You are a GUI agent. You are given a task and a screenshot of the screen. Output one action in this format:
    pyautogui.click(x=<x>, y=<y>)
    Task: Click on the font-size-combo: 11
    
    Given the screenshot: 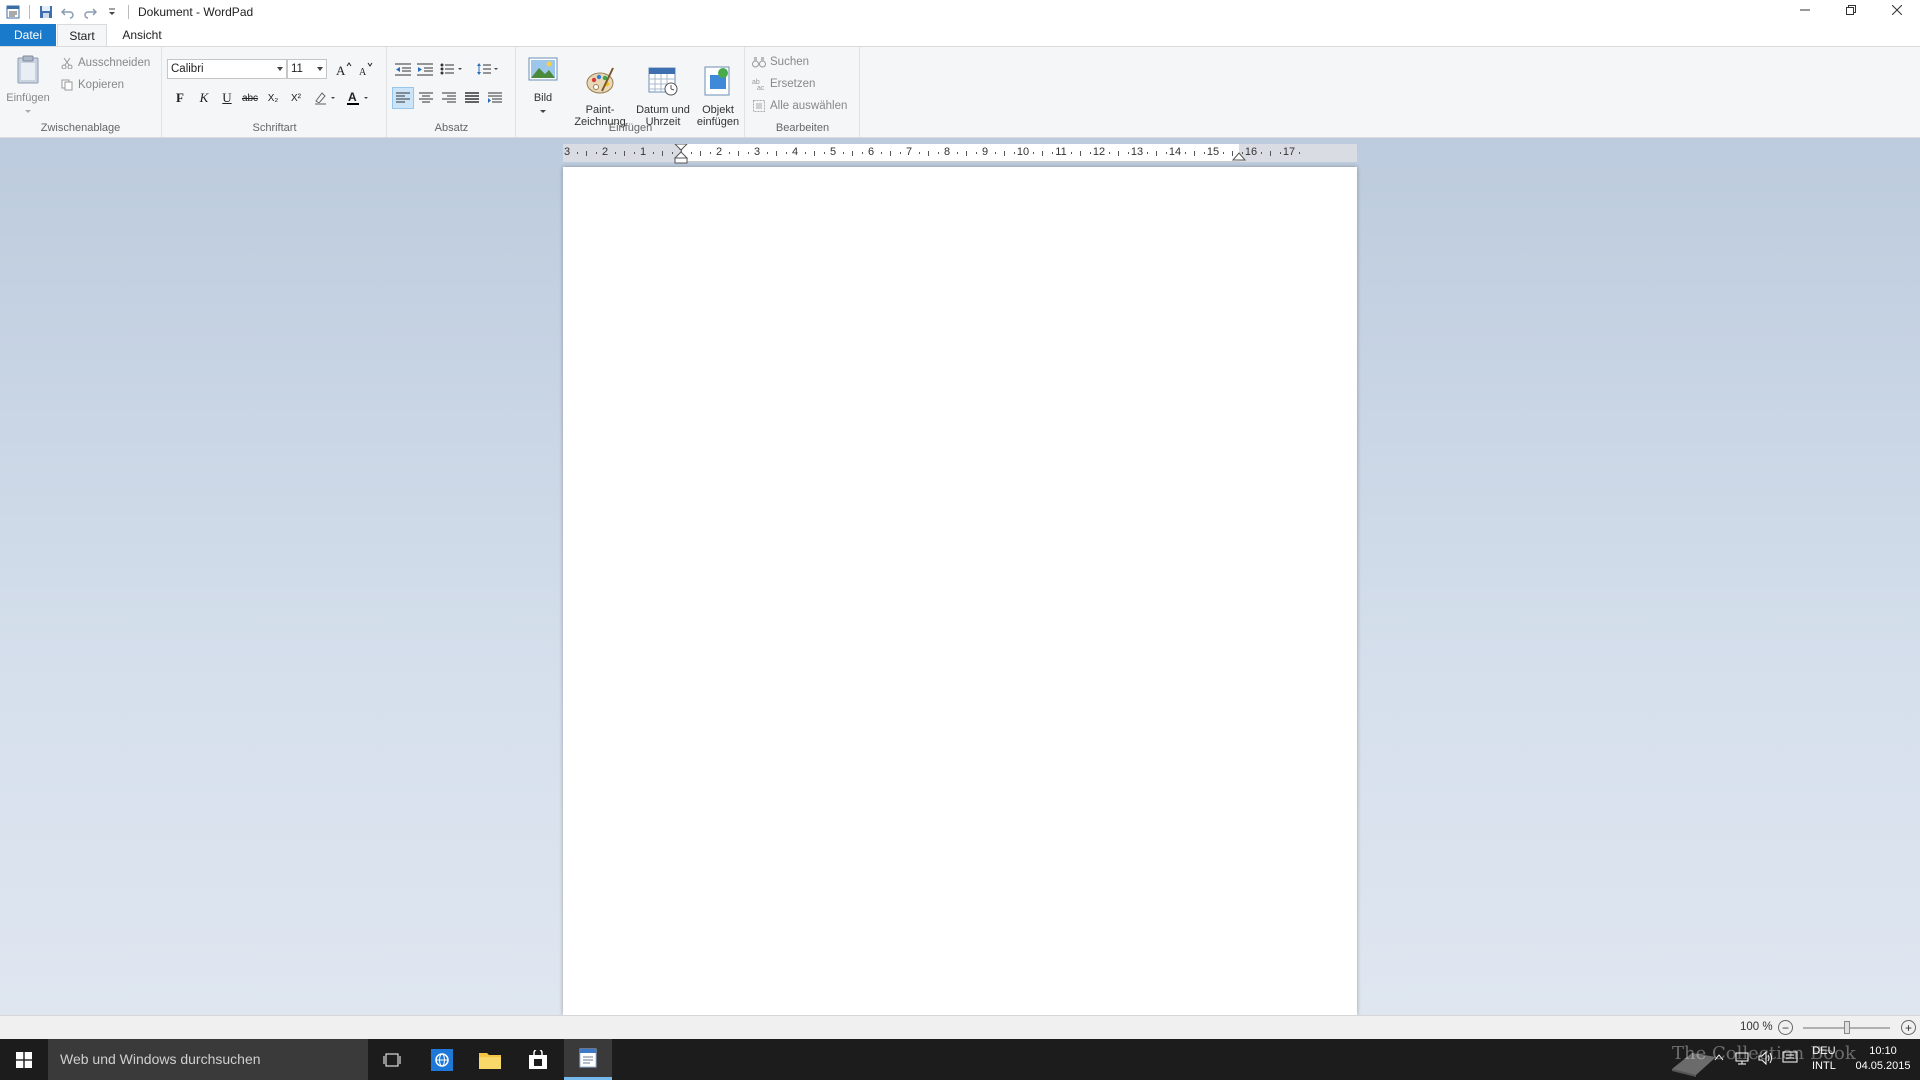 What is the action you would take?
    pyautogui.click(x=307, y=69)
    